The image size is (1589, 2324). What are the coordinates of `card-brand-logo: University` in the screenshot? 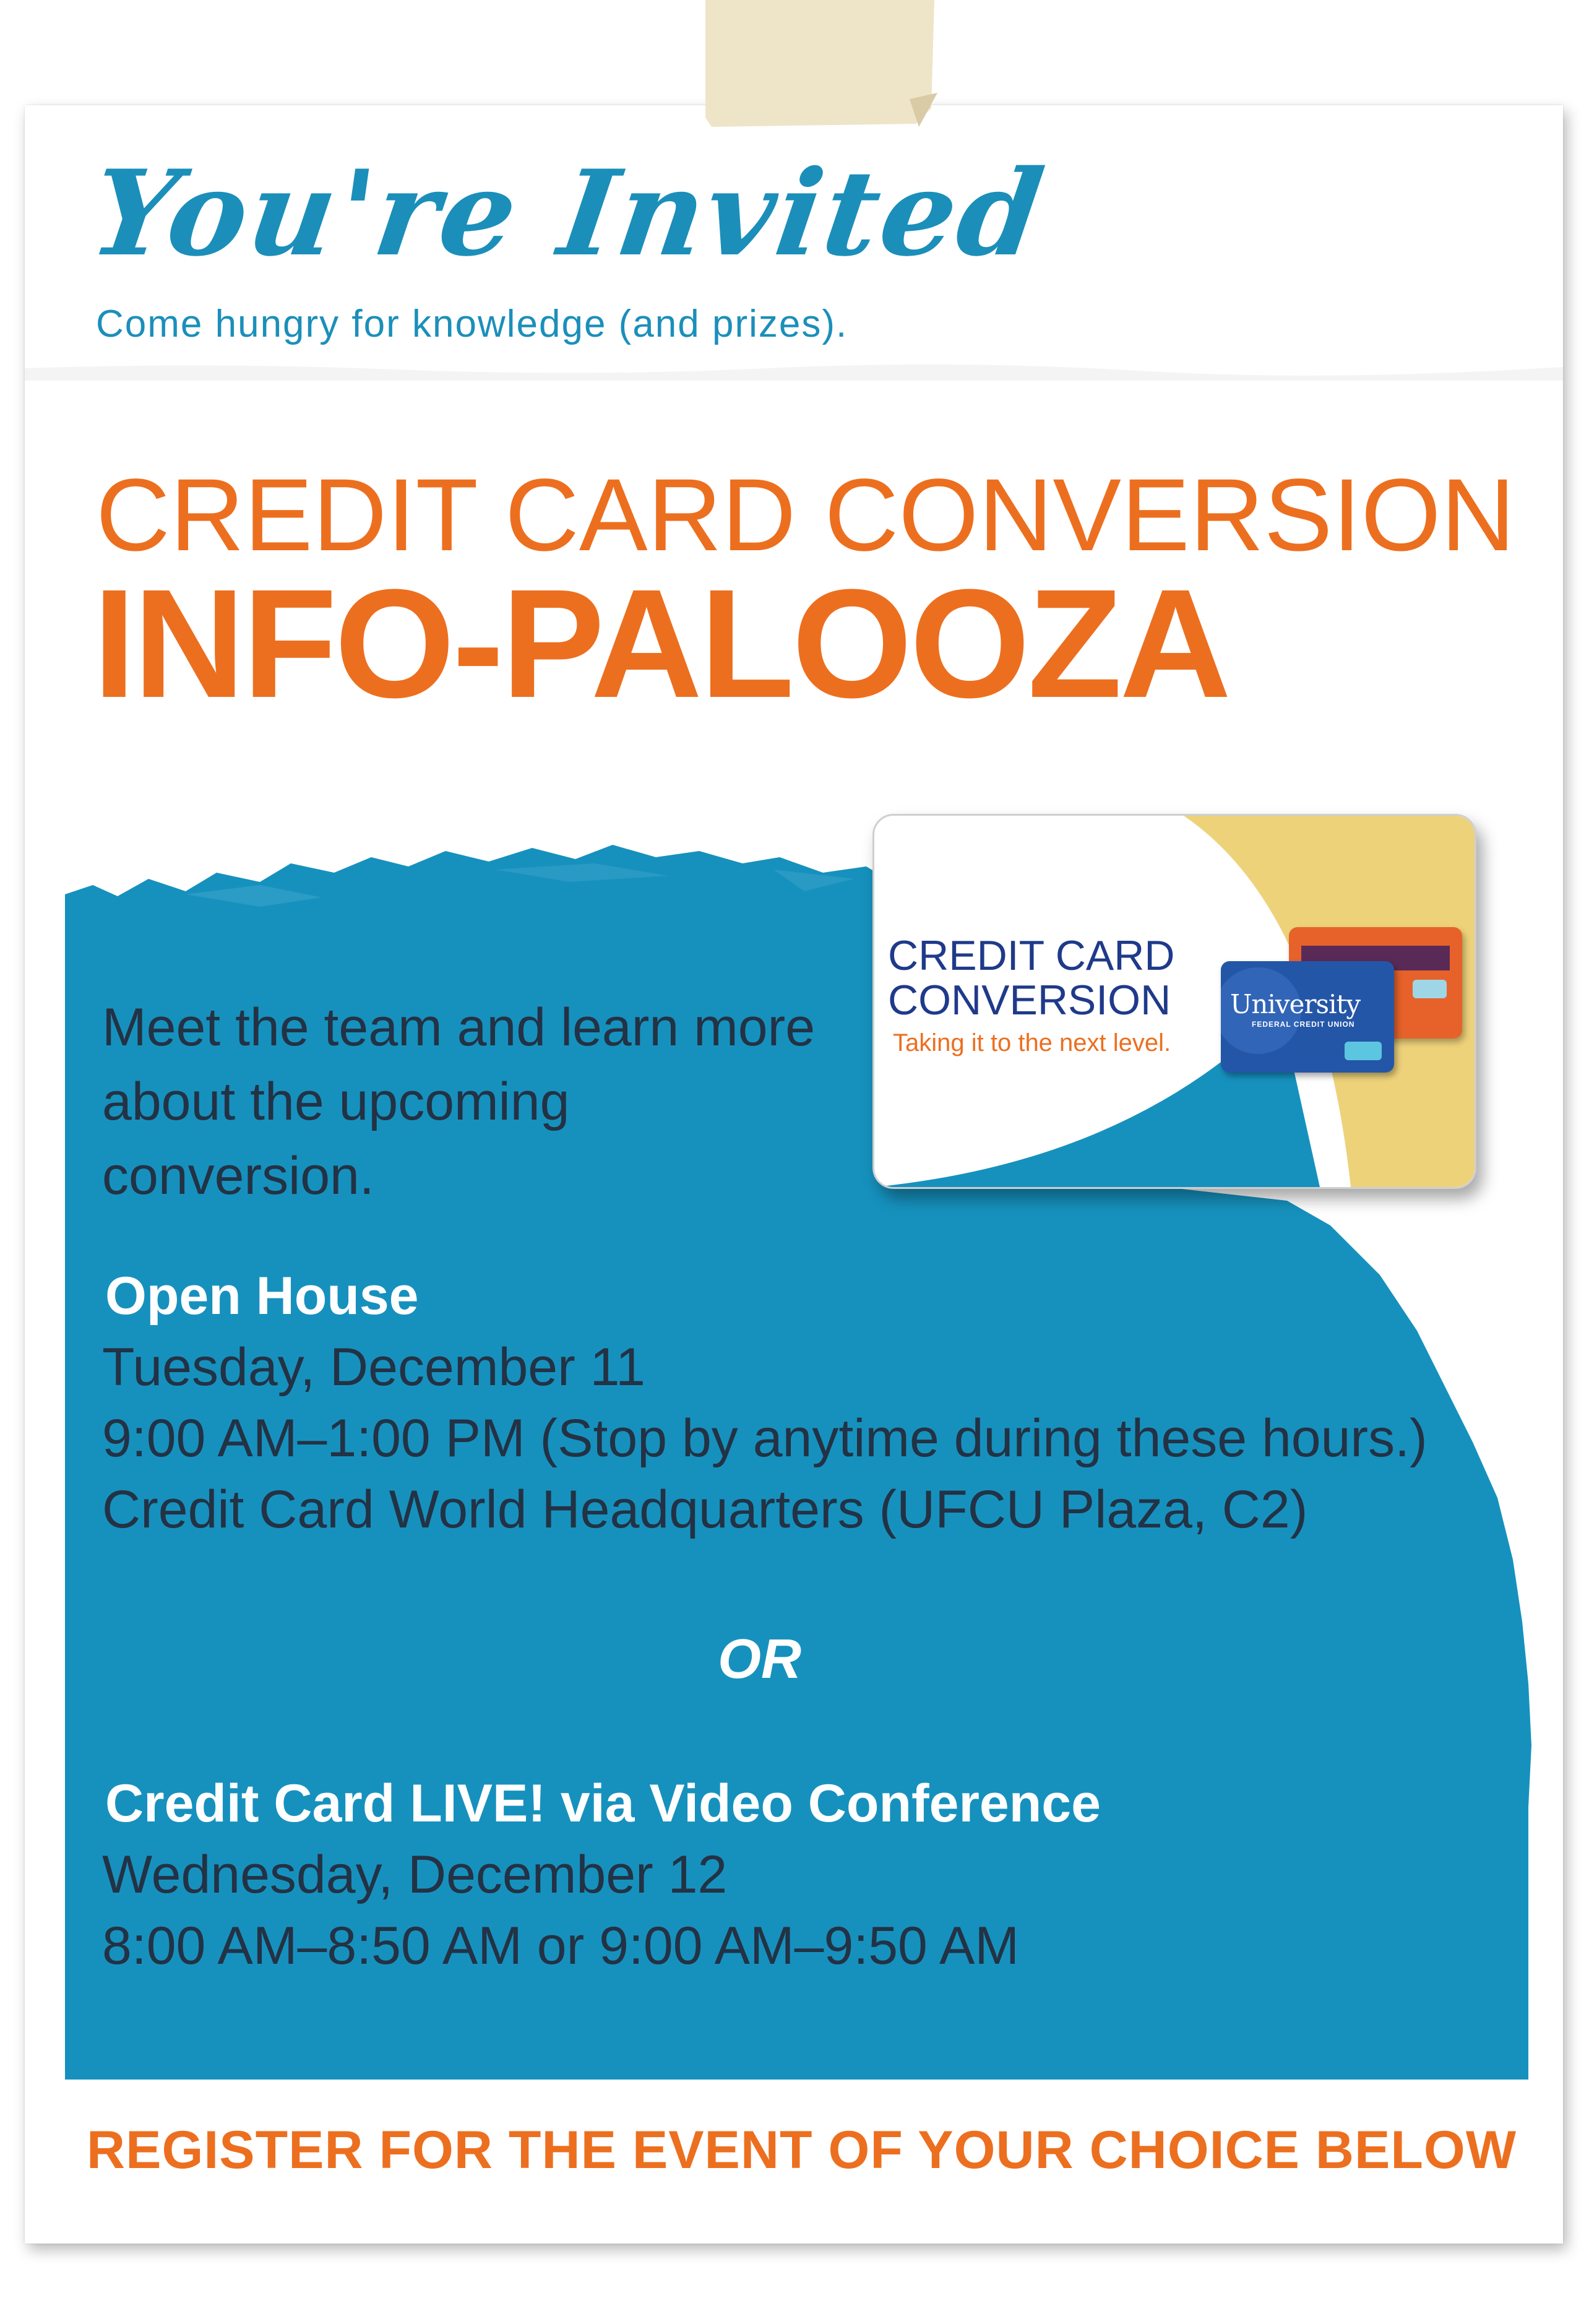 It's located at (1295, 1004).